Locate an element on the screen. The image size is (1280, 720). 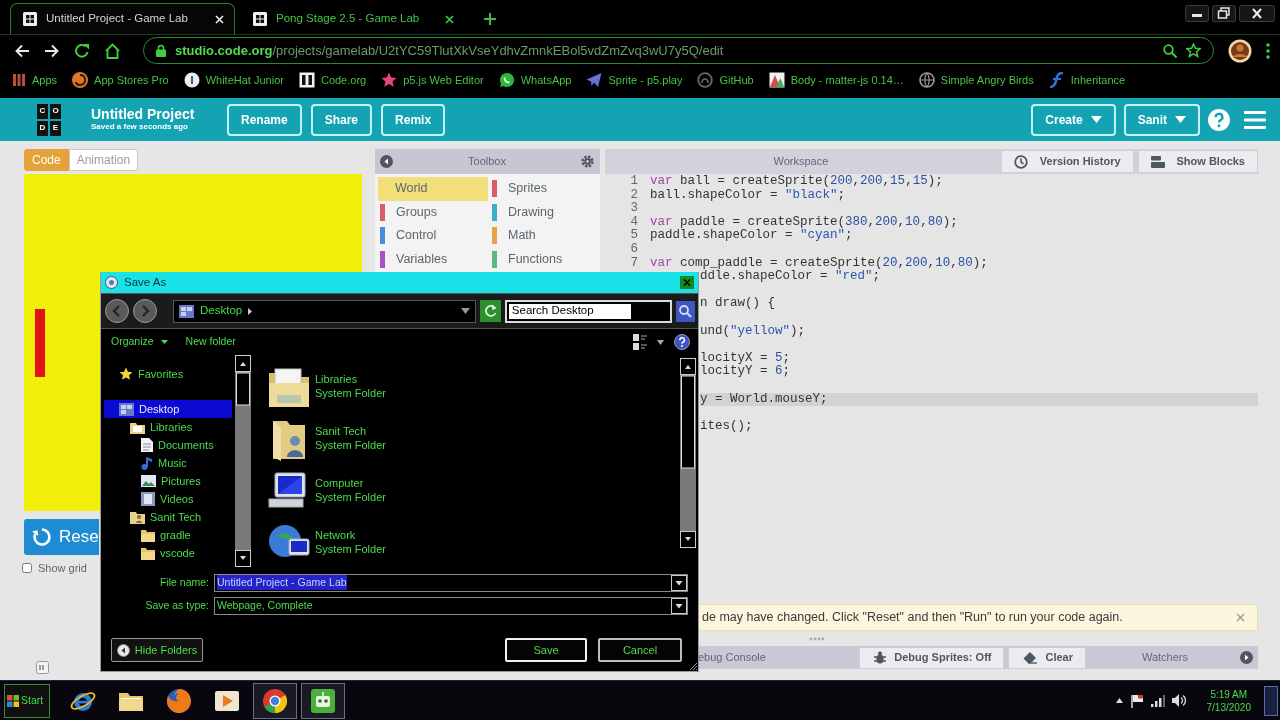
toolbar-button: Organize is located at coordinates (139, 342).